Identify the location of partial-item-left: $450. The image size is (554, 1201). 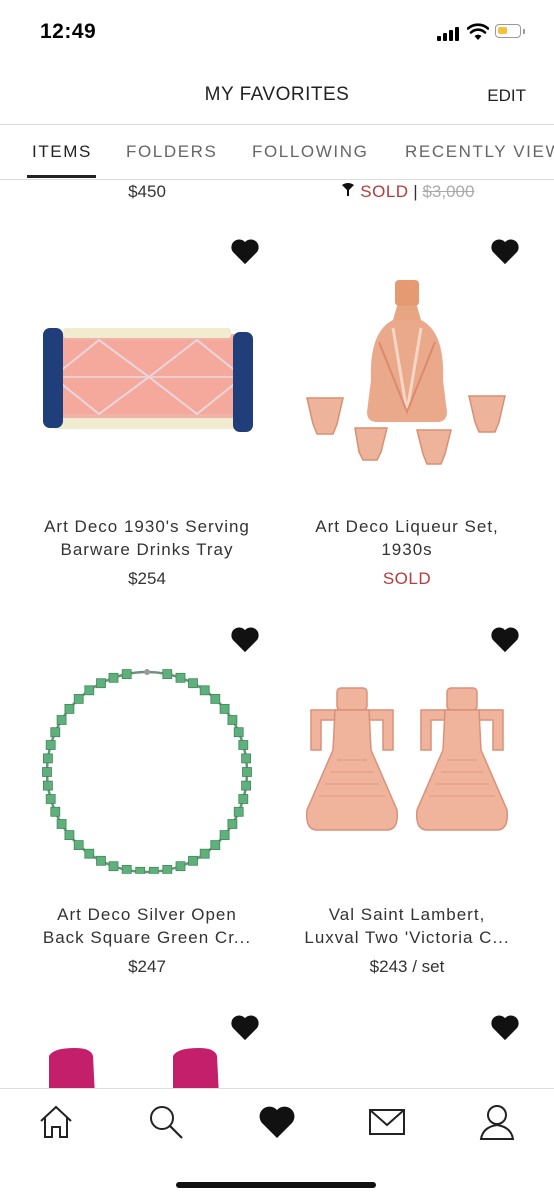
(147, 191).